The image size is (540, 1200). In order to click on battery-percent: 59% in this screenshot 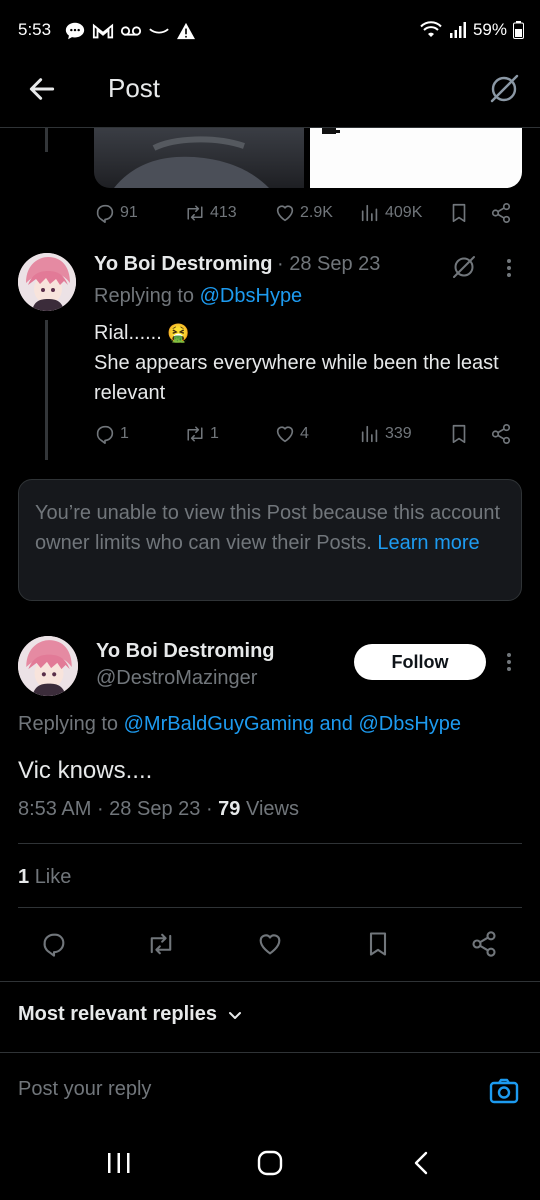, I will do `click(489, 29)`.